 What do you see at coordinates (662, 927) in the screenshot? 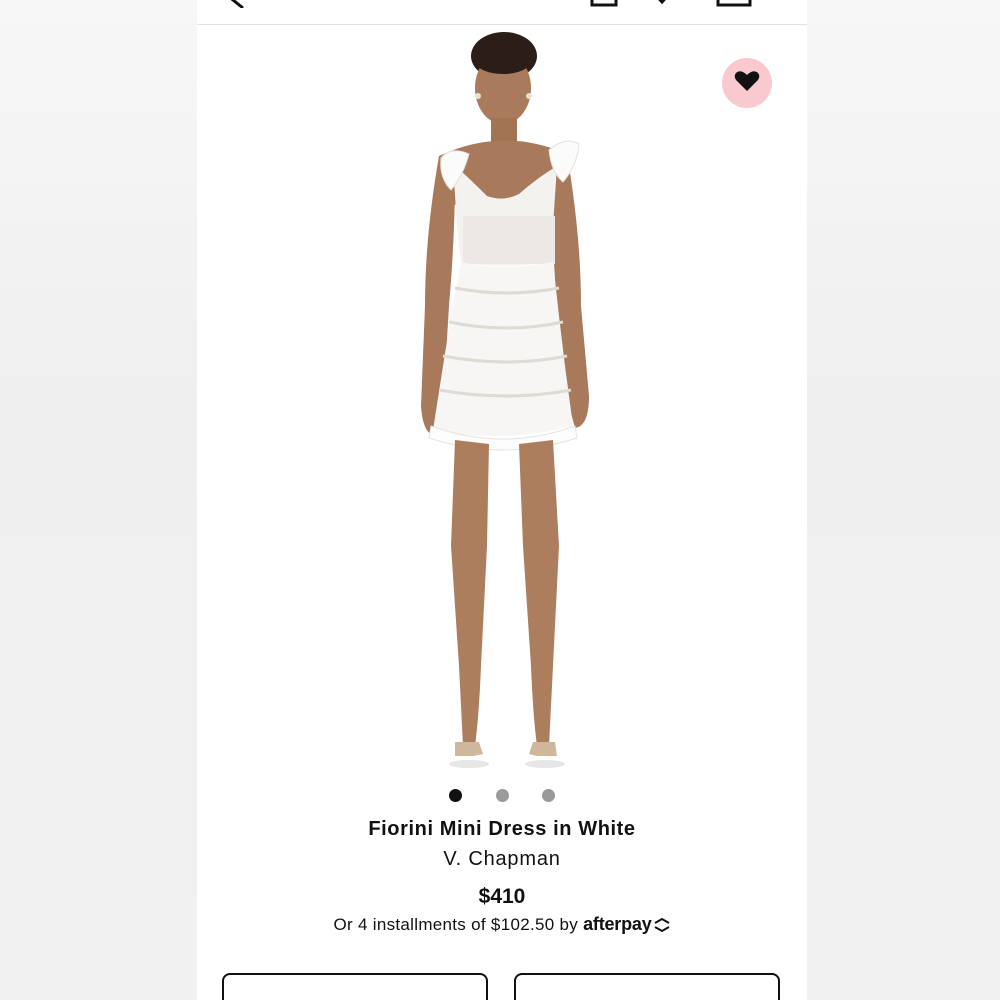
I see `afterpay-arrows-icon` at bounding box center [662, 927].